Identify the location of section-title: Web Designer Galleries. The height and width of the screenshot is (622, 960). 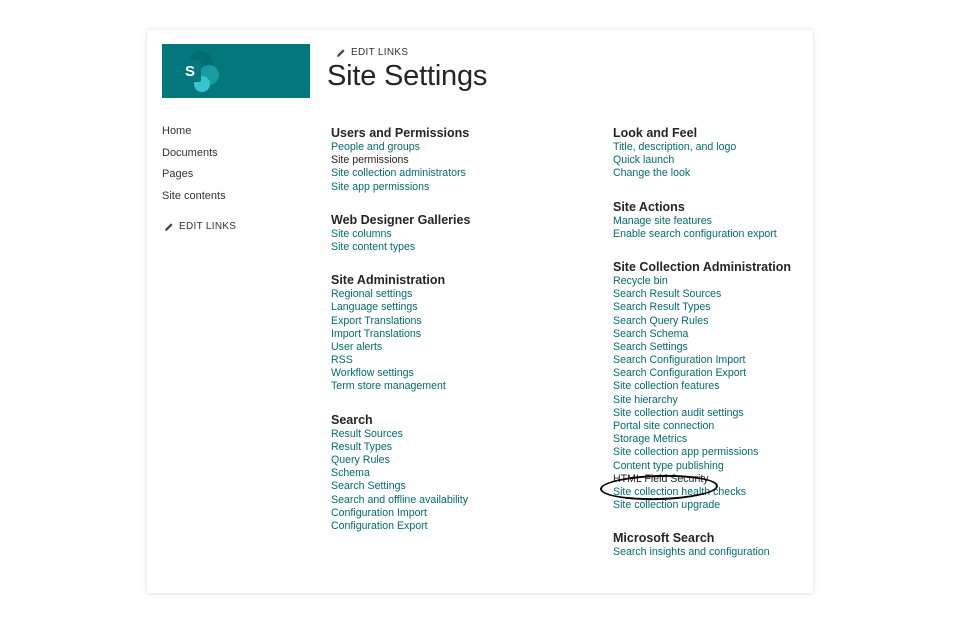
(401, 219).